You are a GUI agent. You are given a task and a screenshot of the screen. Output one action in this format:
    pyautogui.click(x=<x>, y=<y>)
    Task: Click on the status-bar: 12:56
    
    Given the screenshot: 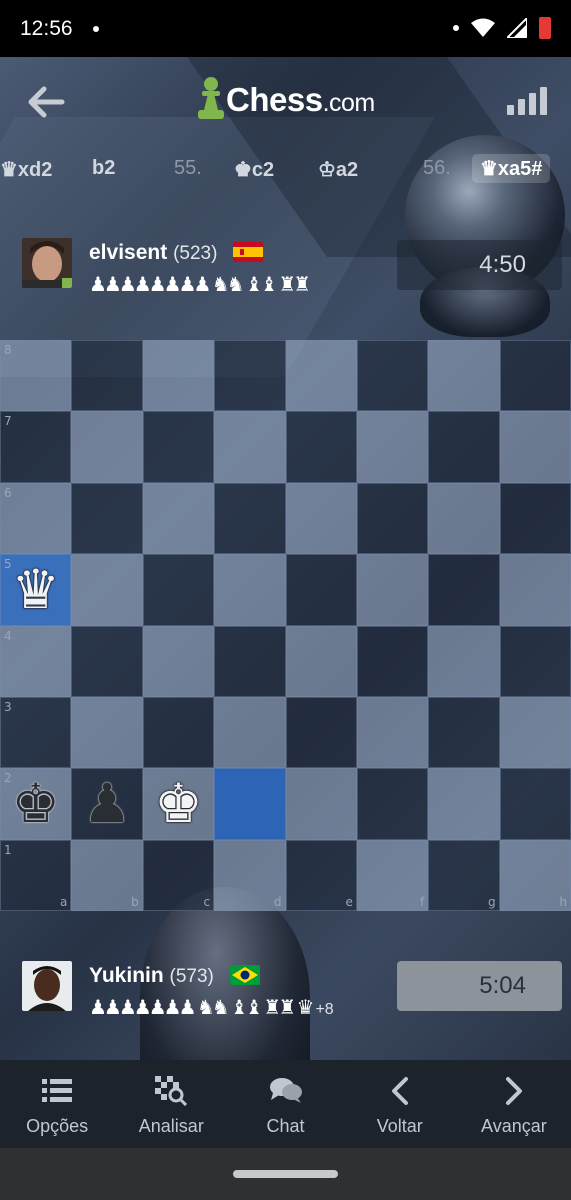 What is the action you would take?
    pyautogui.click(x=285, y=28)
    